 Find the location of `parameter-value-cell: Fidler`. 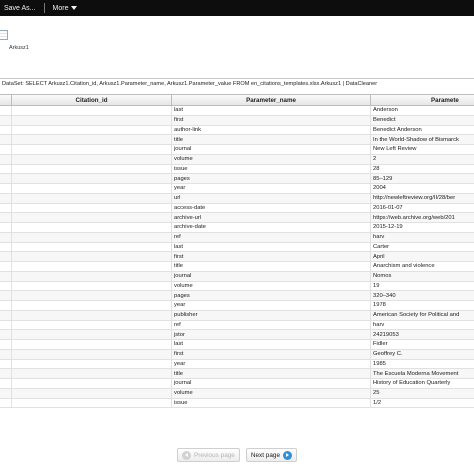

parameter-value-cell: Fidler is located at coordinates (380, 344).